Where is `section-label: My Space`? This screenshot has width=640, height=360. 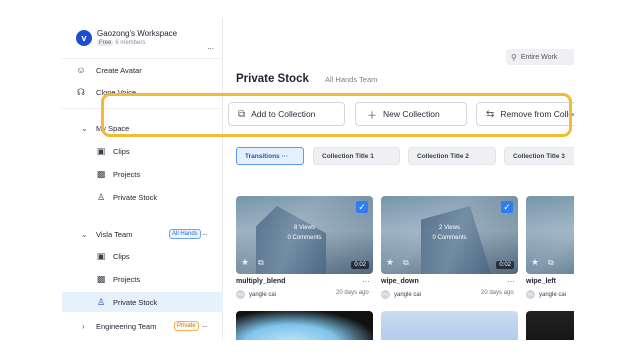
section-label: My Space is located at coordinates (113, 128).